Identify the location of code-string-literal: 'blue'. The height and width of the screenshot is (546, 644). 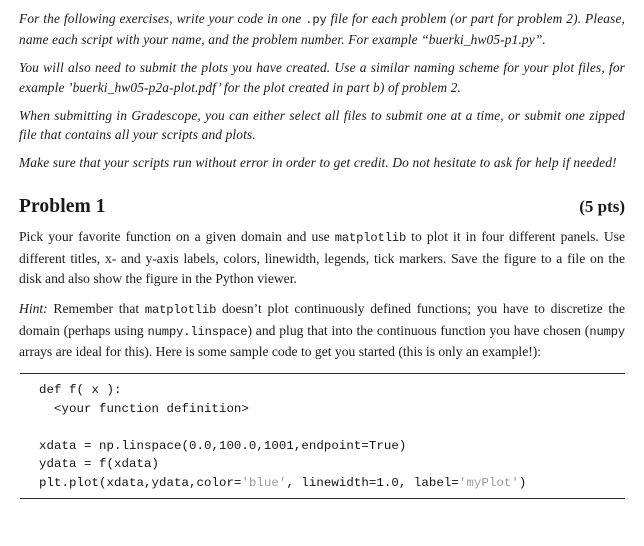
(264, 482).